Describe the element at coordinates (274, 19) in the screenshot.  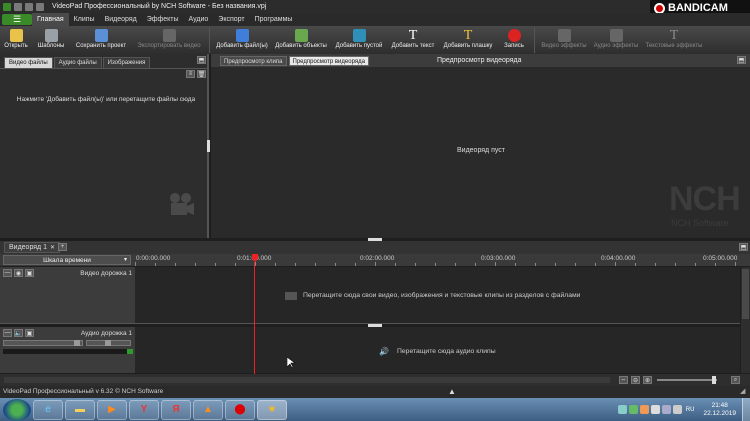
I see `menu-programs: Программы` at that location.